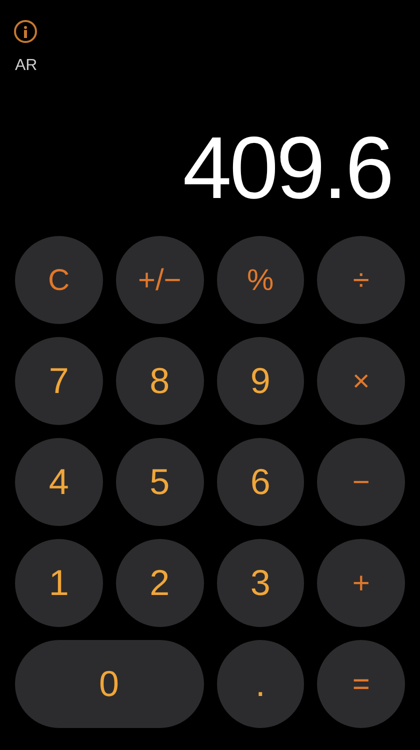  Describe the element at coordinates (26, 66) in the screenshot. I see `mode-label: AR` at that location.